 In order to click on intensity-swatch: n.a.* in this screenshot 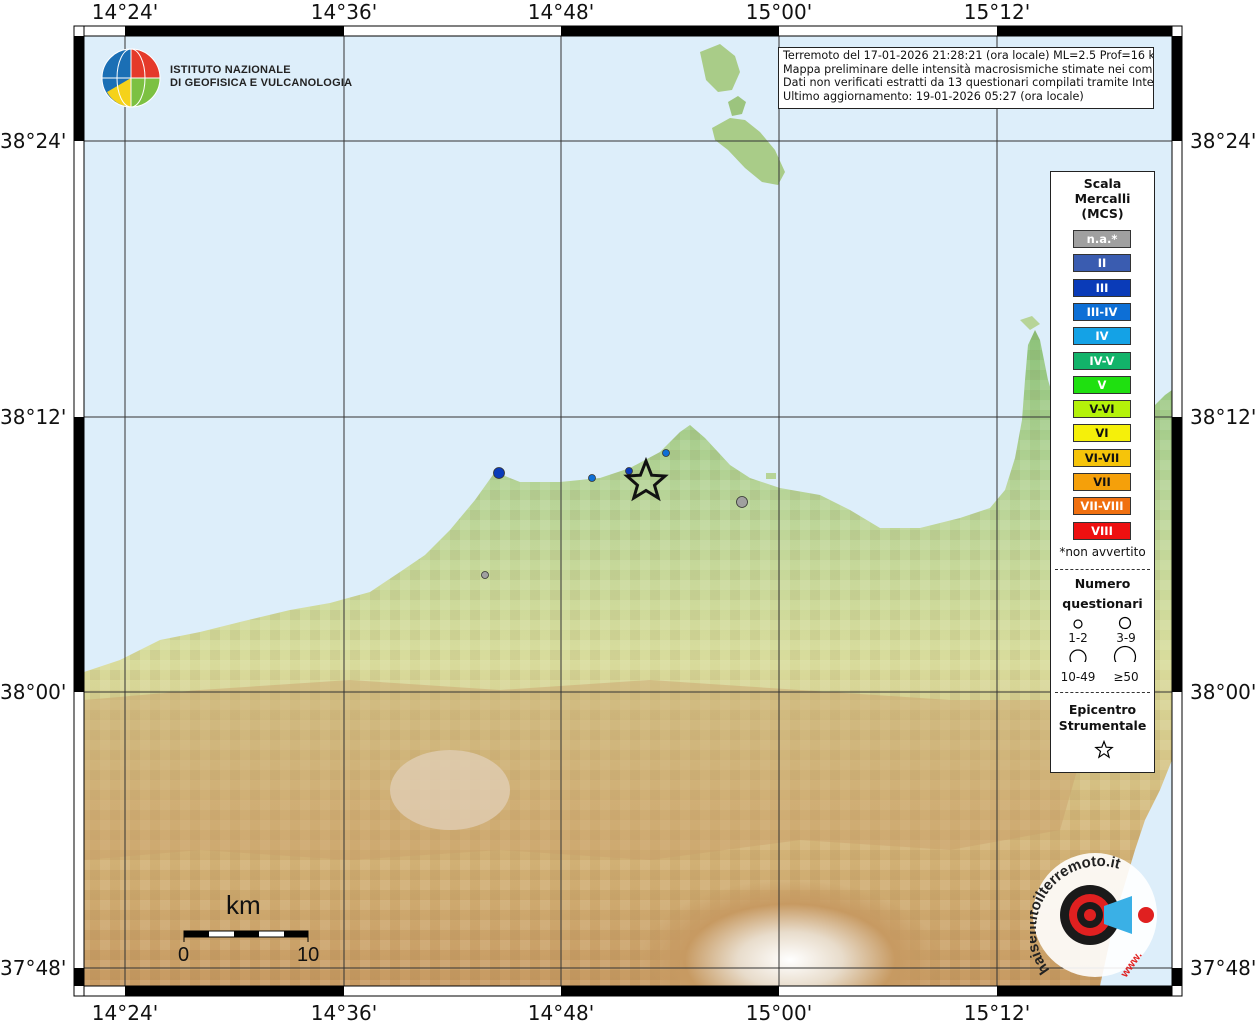, I will do `click(1102, 239)`.